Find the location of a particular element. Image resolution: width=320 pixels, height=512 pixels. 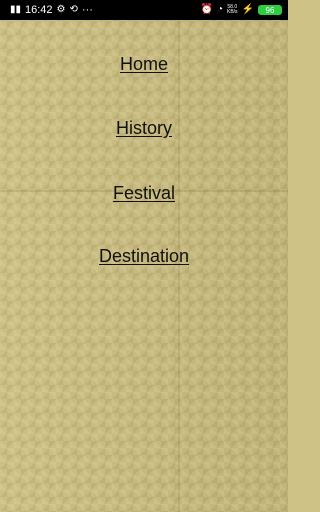

network-speed: 58.0 KB/s is located at coordinates (232, 10).